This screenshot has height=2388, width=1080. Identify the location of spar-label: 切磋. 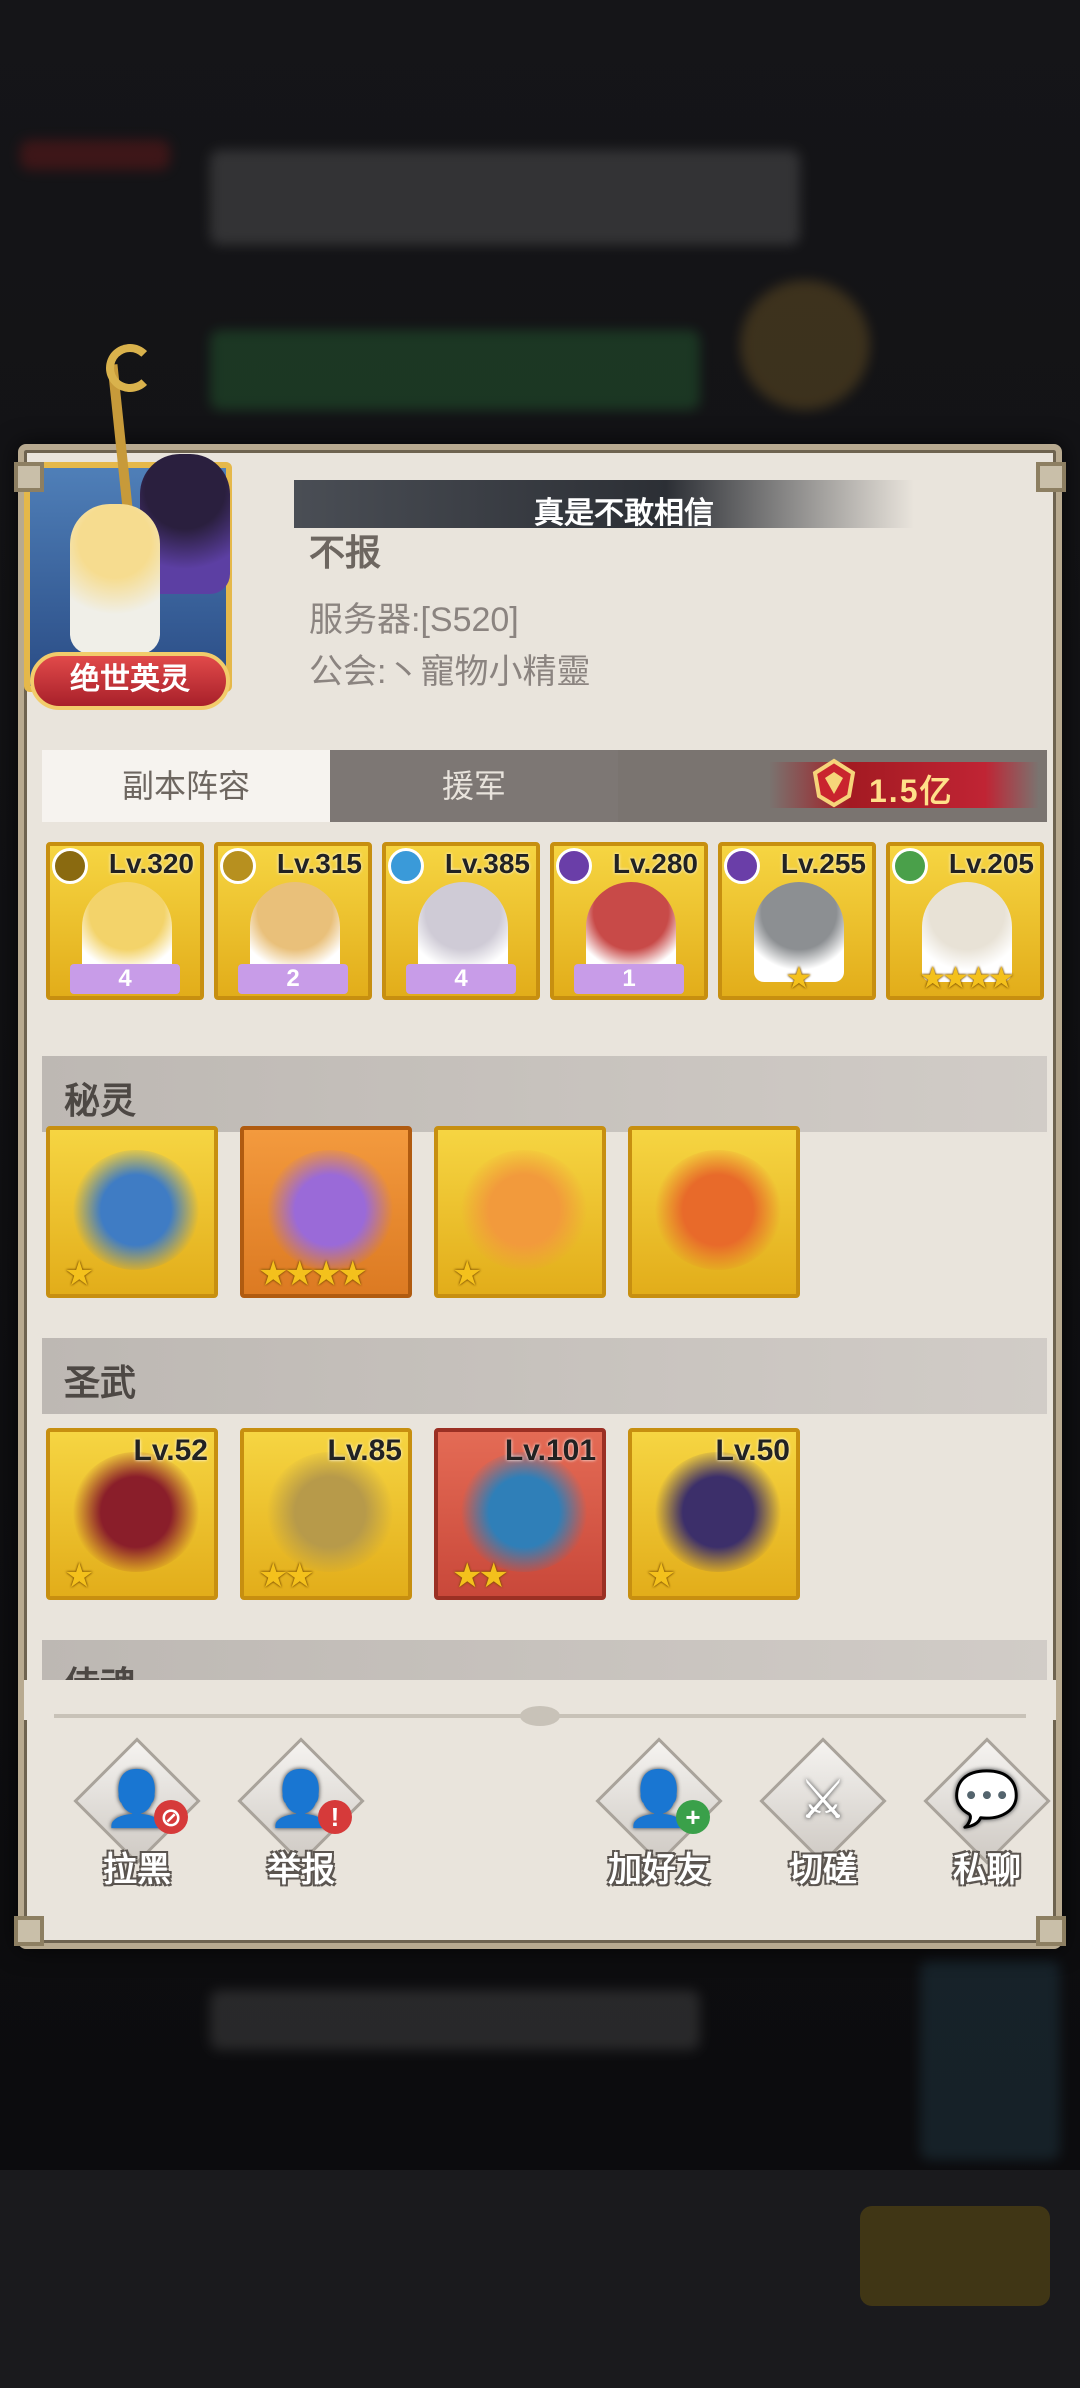
(823, 1870).